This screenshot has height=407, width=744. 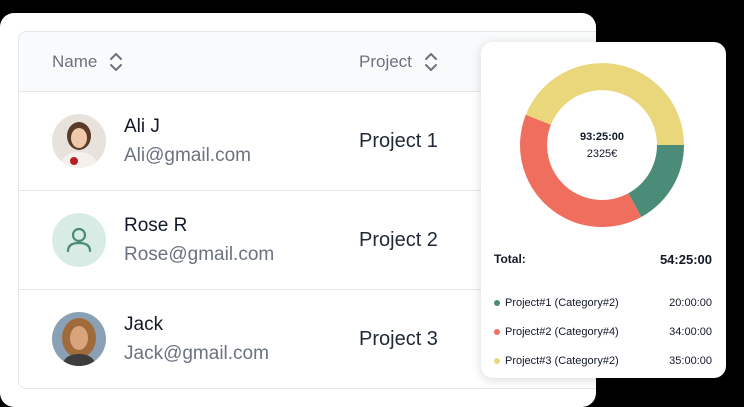 I want to click on column-header-name: Name, so click(x=87, y=62).